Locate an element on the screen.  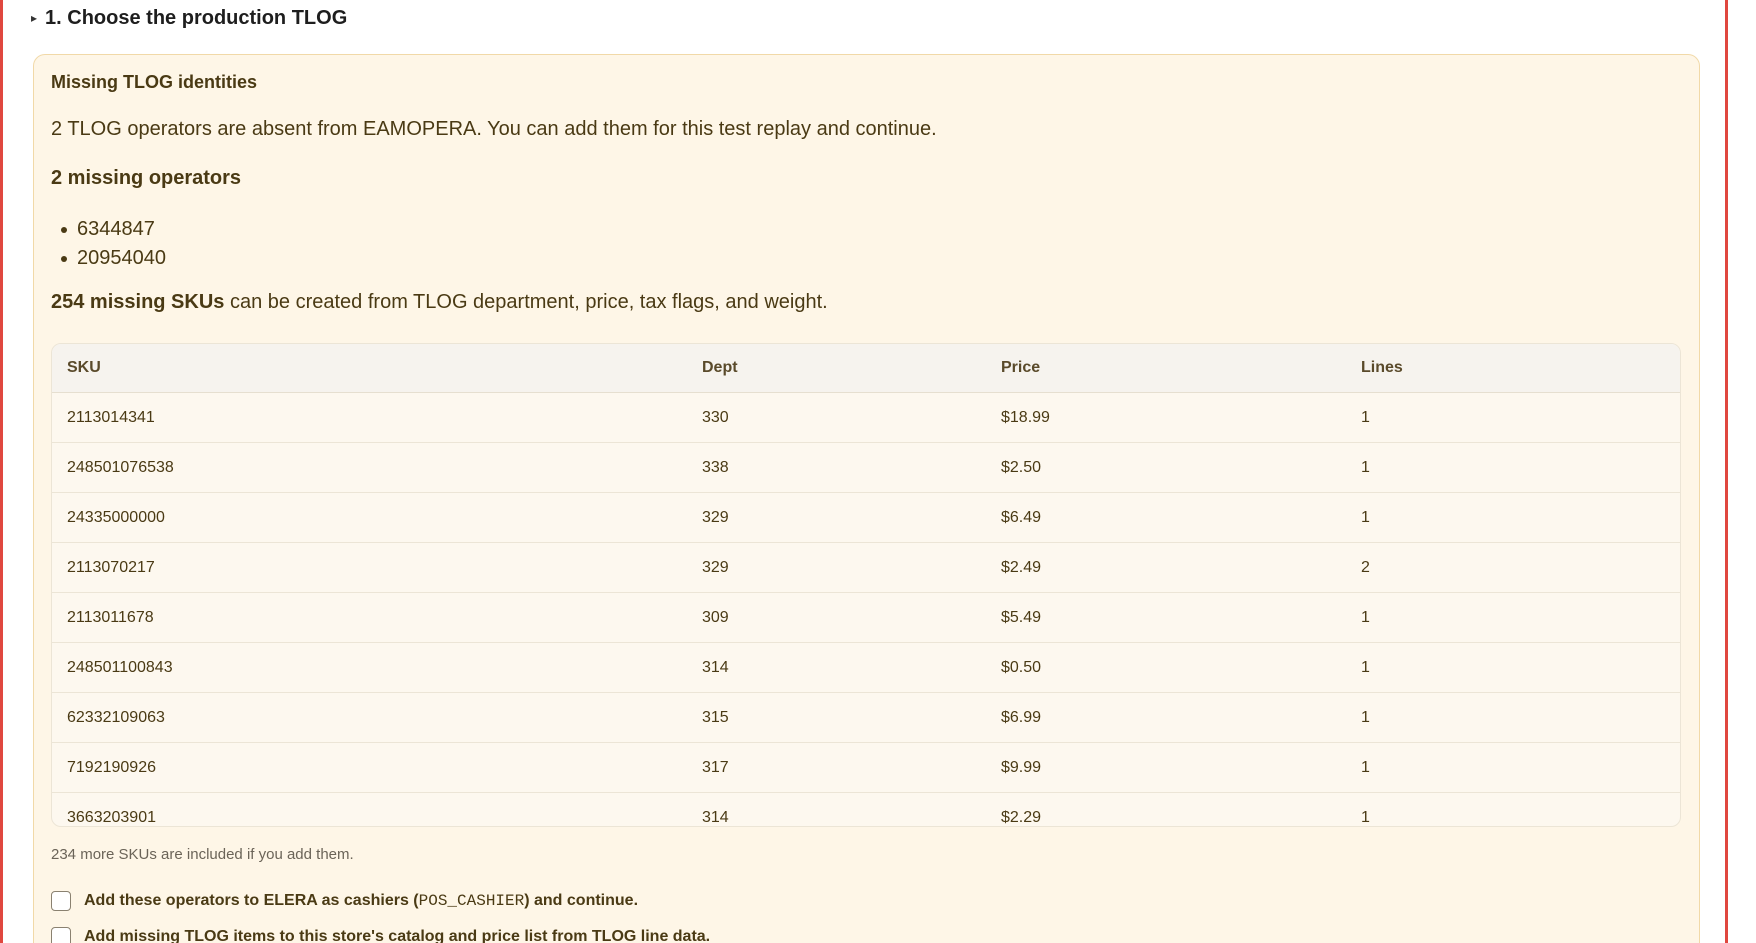
cell-price: $18.99 is located at coordinates (1181, 417).